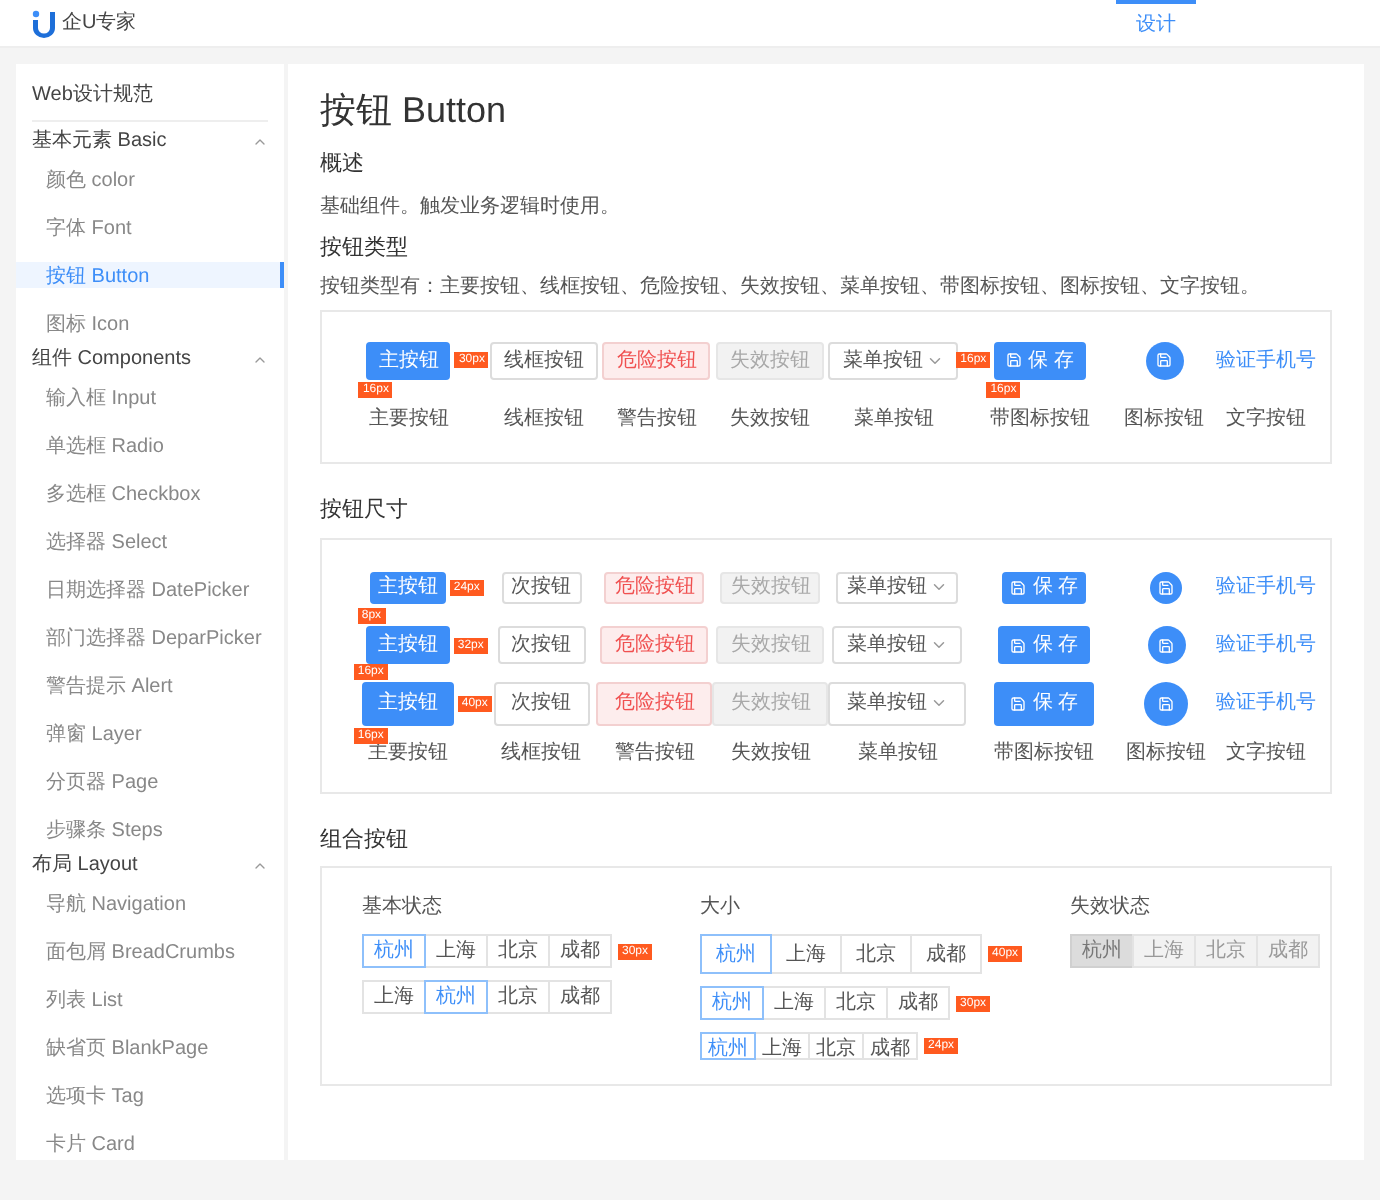 Image resolution: width=1380 pixels, height=1200 pixels. What do you see at coordinates (770, 753) in the screenshot?
I see `button-caption: 失效按钮` at bounding box center [770, 753].